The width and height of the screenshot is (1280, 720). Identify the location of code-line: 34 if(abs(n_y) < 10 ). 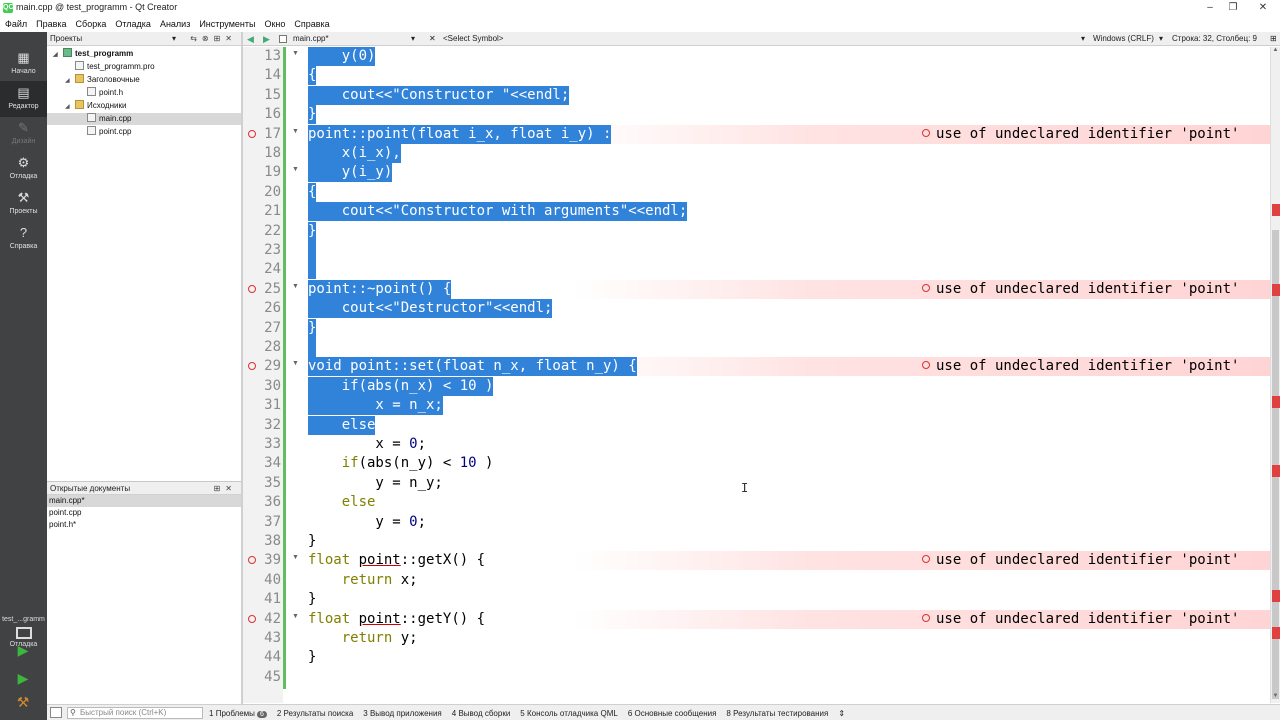
(756, 463).